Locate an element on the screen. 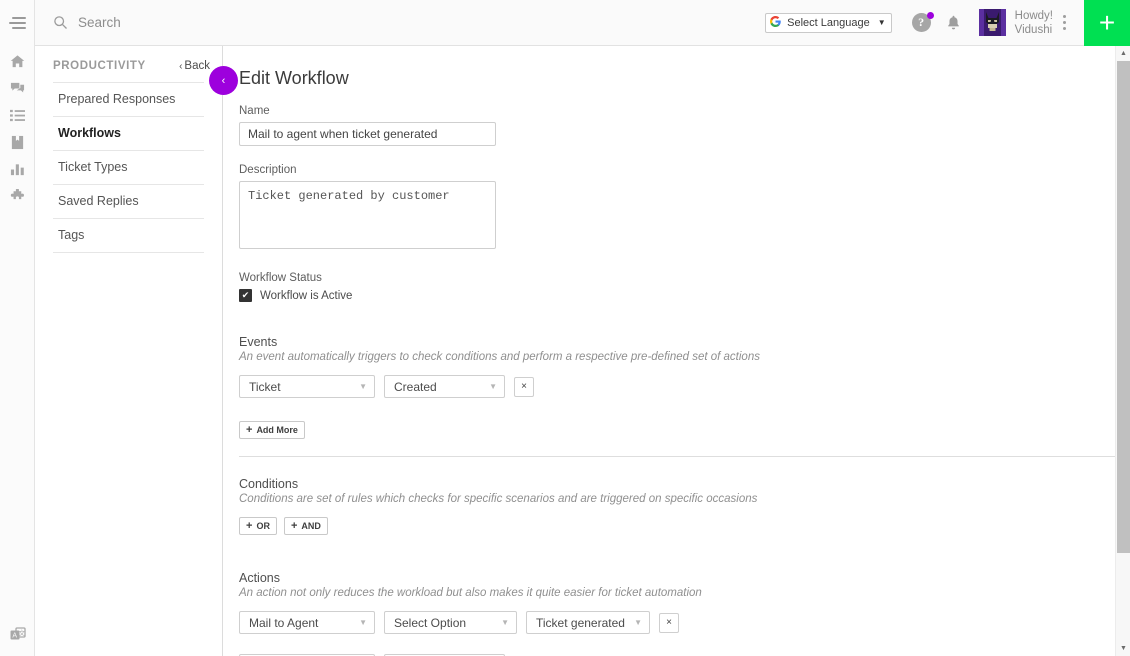 This screenshot has width=1130, height=656. vertical-scrollbar: ▲ ▼ is located at coordinates (1122, 351).